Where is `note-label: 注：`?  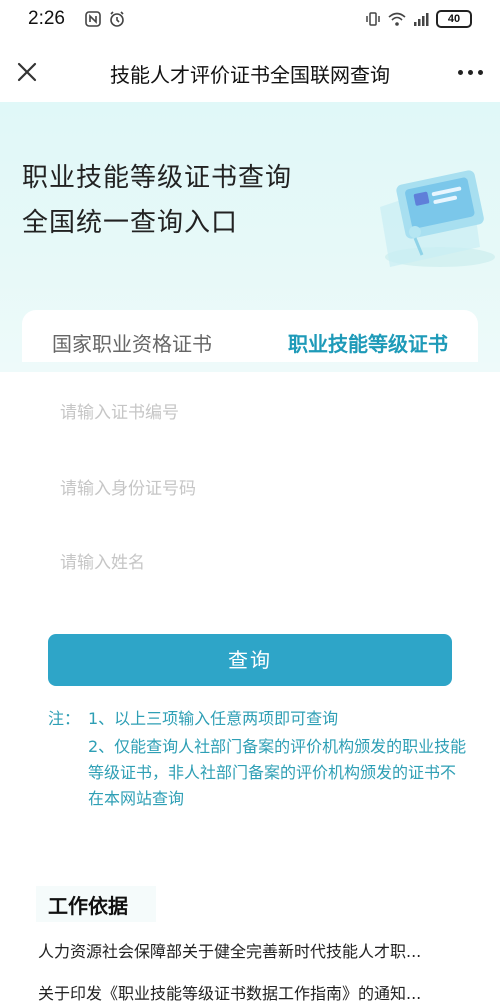 note-label: 注： is located at coordinates (64, 718).